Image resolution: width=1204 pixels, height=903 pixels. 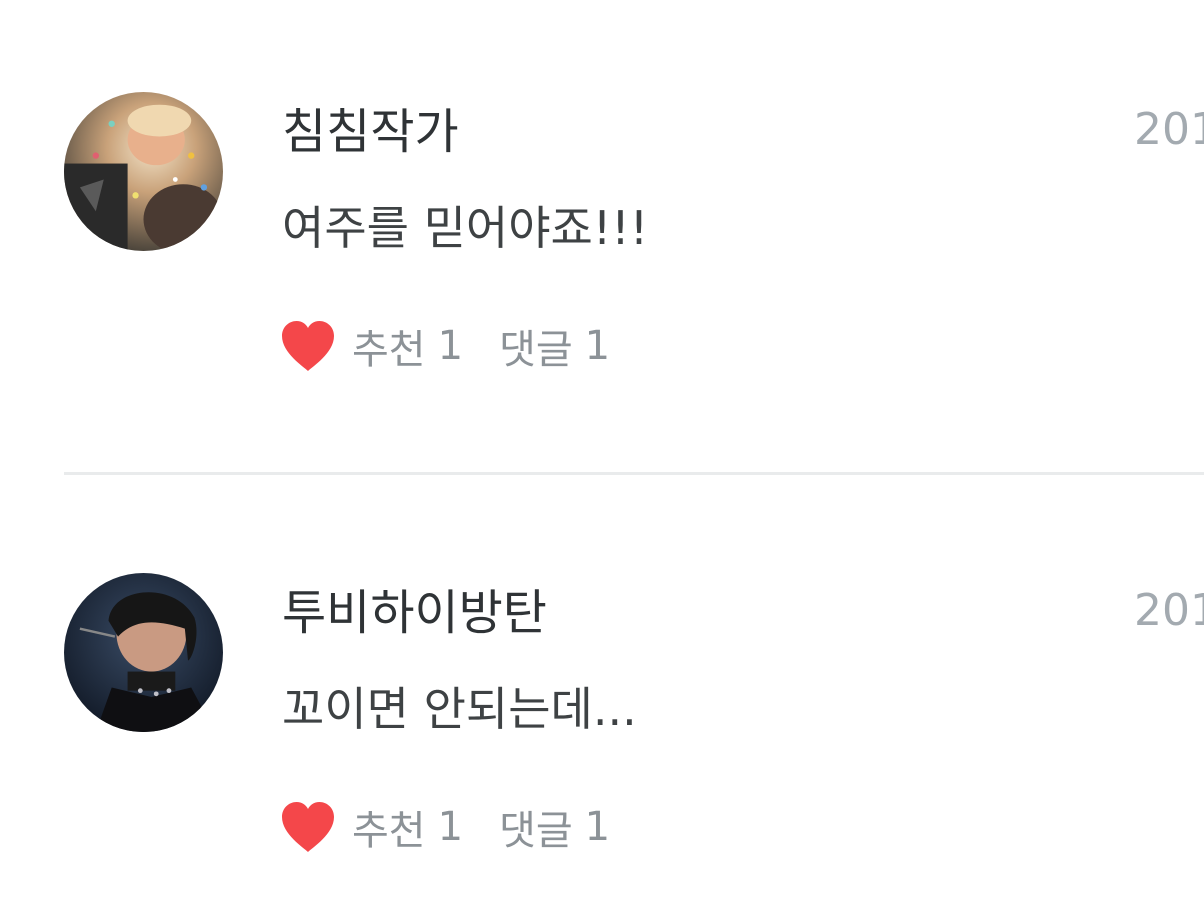 What do you see at coordinates (414, 613) in the screenshot?
I see `comment-author: 투비하이방탄` at bounding box center [414, 613].